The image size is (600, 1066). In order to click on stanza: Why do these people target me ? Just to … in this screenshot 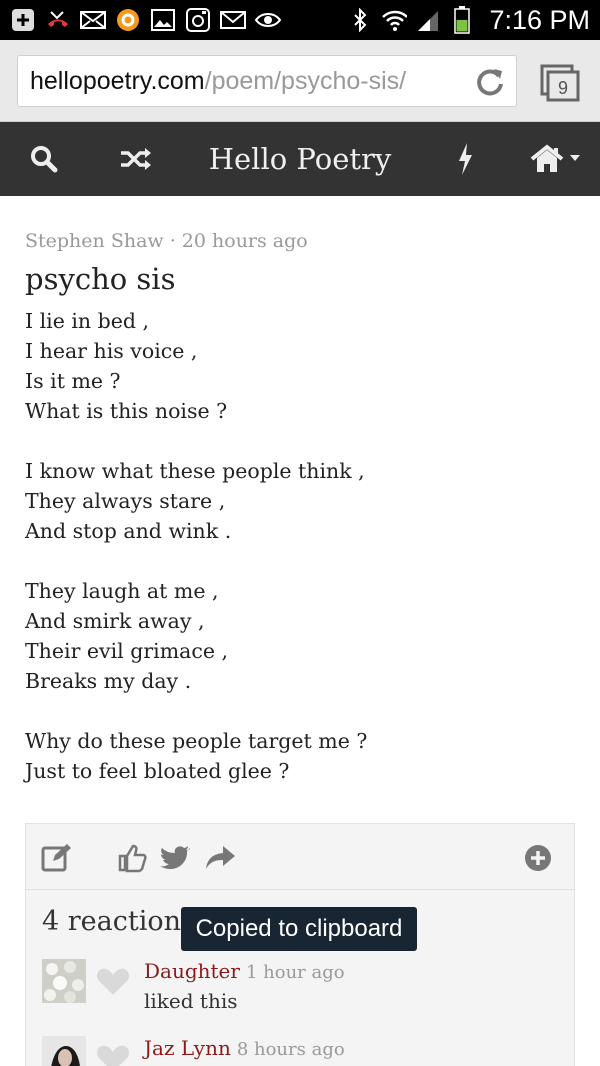, I will do `click(305, 756)`.